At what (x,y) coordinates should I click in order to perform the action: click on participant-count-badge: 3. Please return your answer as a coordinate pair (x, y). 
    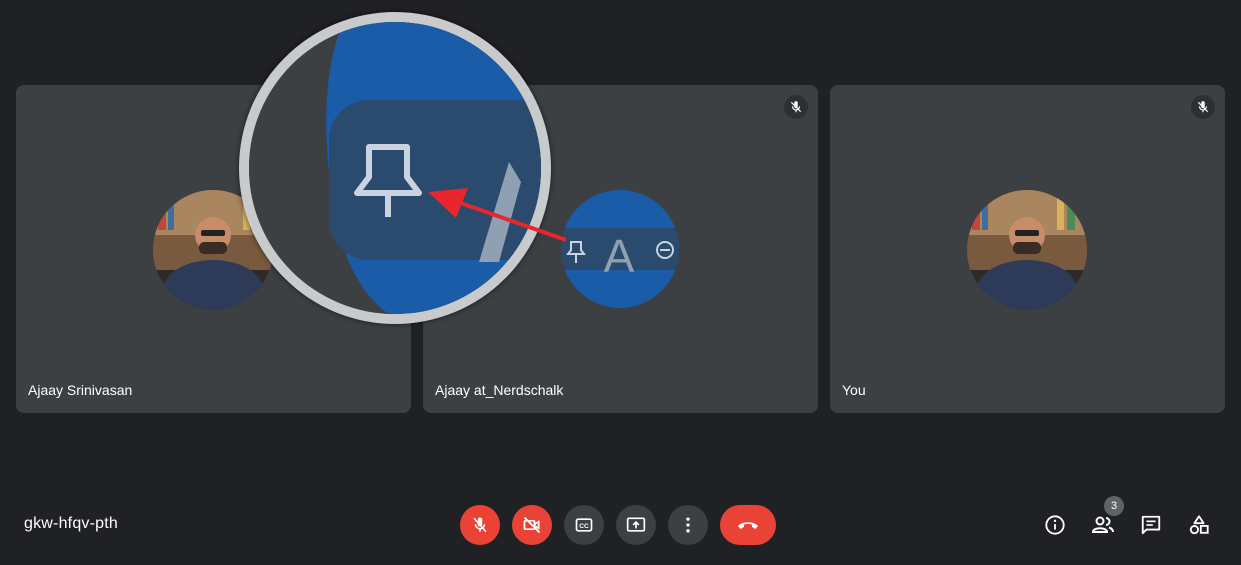
    Looking at the image, I should click on (1114, 506).